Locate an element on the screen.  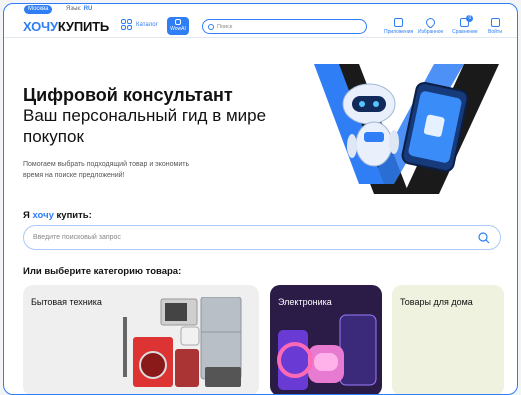
catalog-label: Каталог is located at coordinates (147, 24).